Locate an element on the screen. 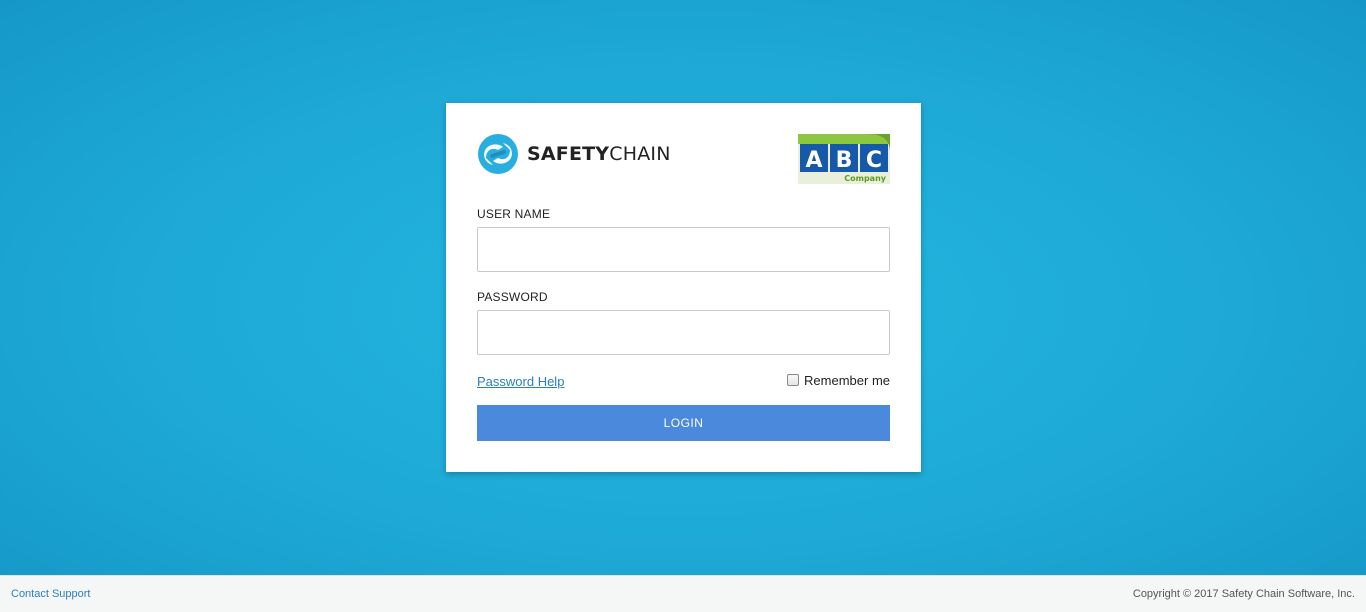 This screenshot has height=612, width=1366. safetychain-logo: SAFETYCHAIN is located at coordinates (574, 154).